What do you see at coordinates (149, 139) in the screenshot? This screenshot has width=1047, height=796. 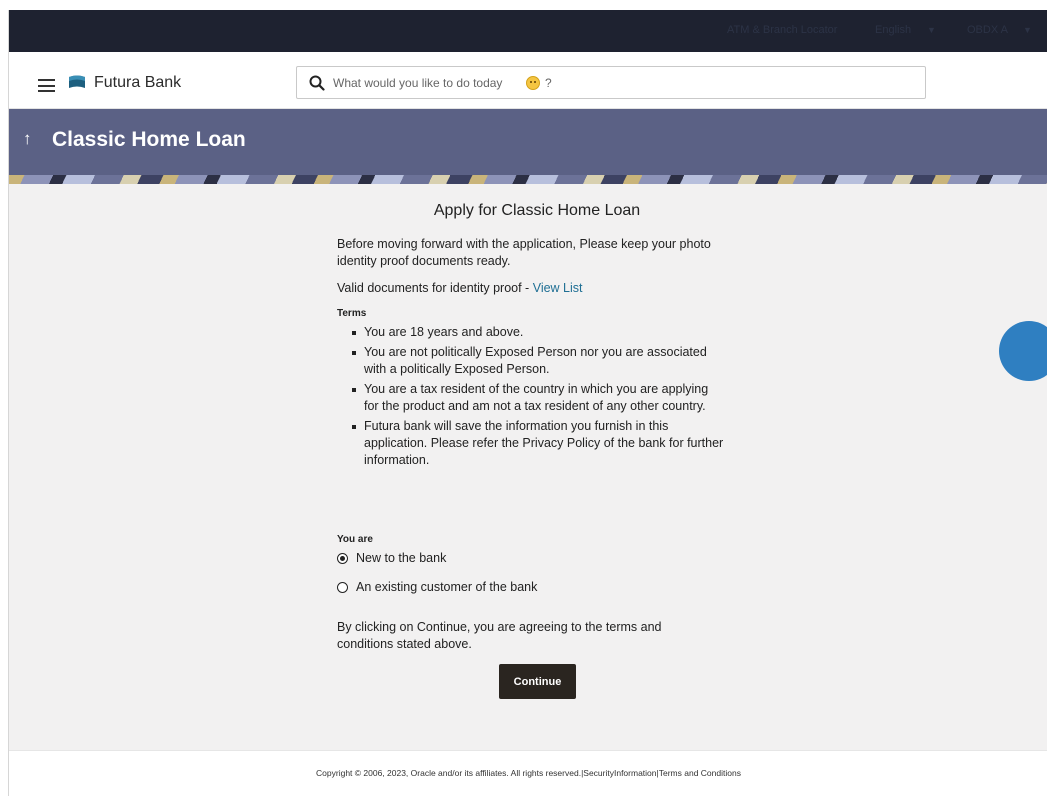 I see `page-title: Classic Home Loan` at bounding box center [149, 139].